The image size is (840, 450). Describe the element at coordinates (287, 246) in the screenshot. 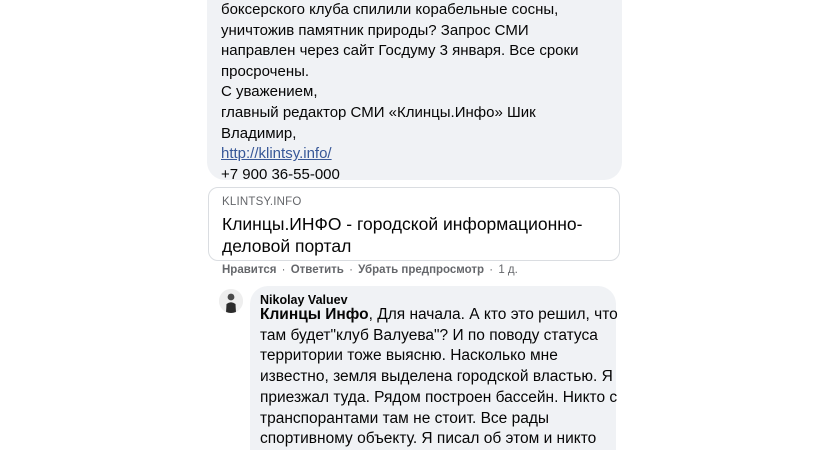

I see `link-preview-title-line: деловой портал` at that location.